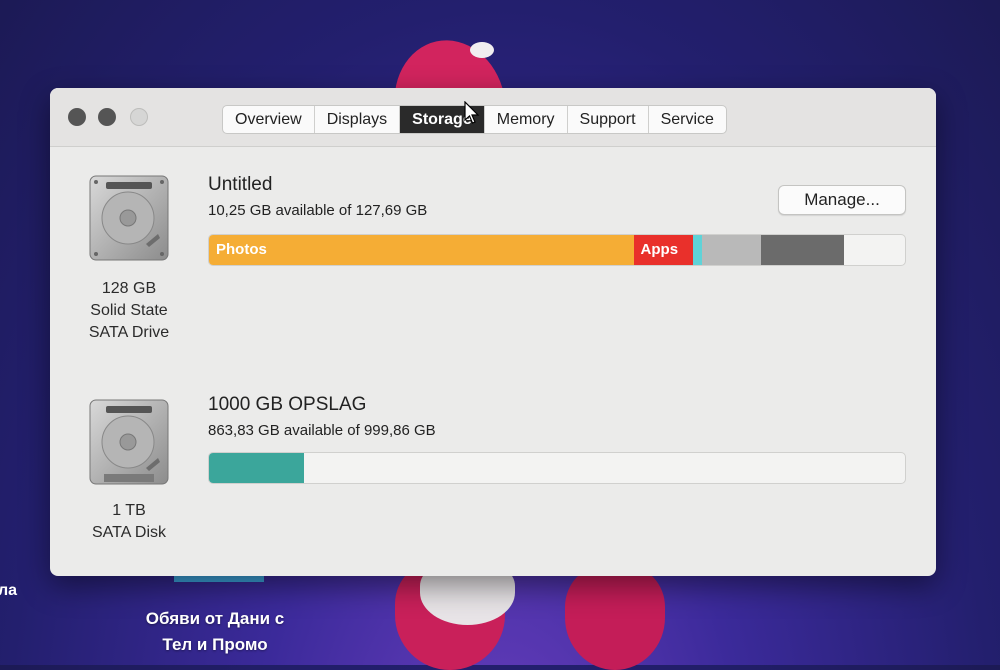  Describe the element at coordinates (608, 119) in the screenshot. I see `tab-support: Support` at that location.